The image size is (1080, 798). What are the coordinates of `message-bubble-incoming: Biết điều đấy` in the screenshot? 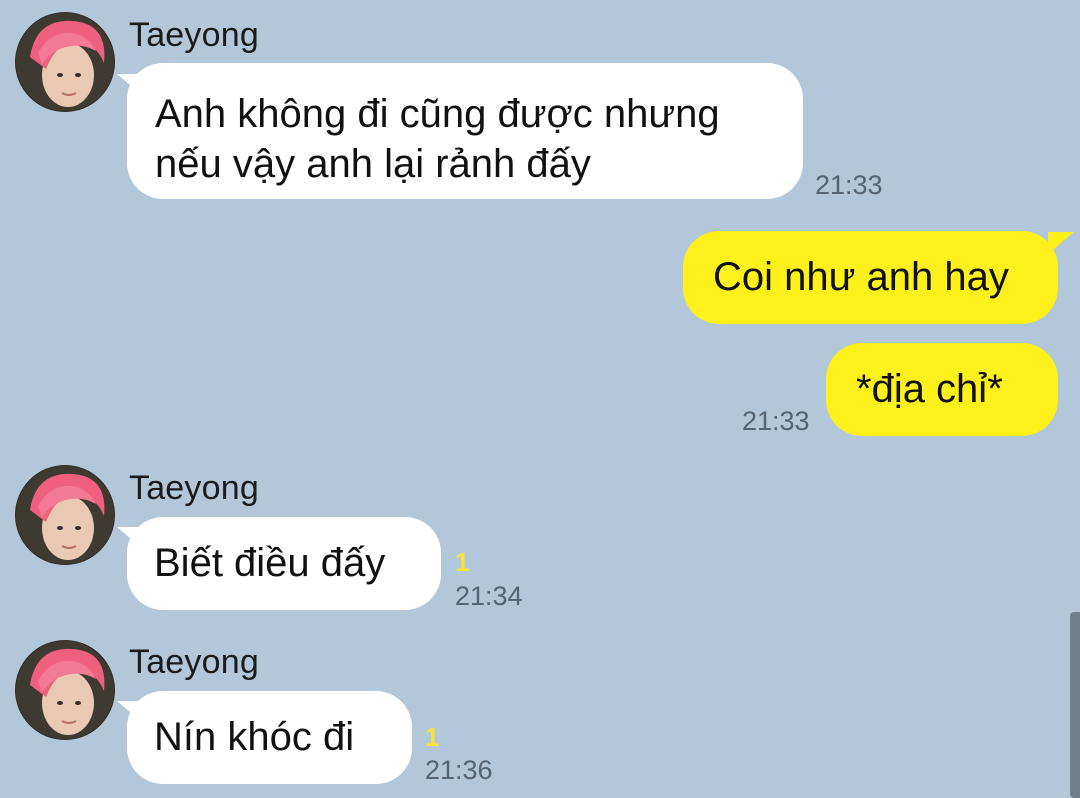 It's located at (284, 563).